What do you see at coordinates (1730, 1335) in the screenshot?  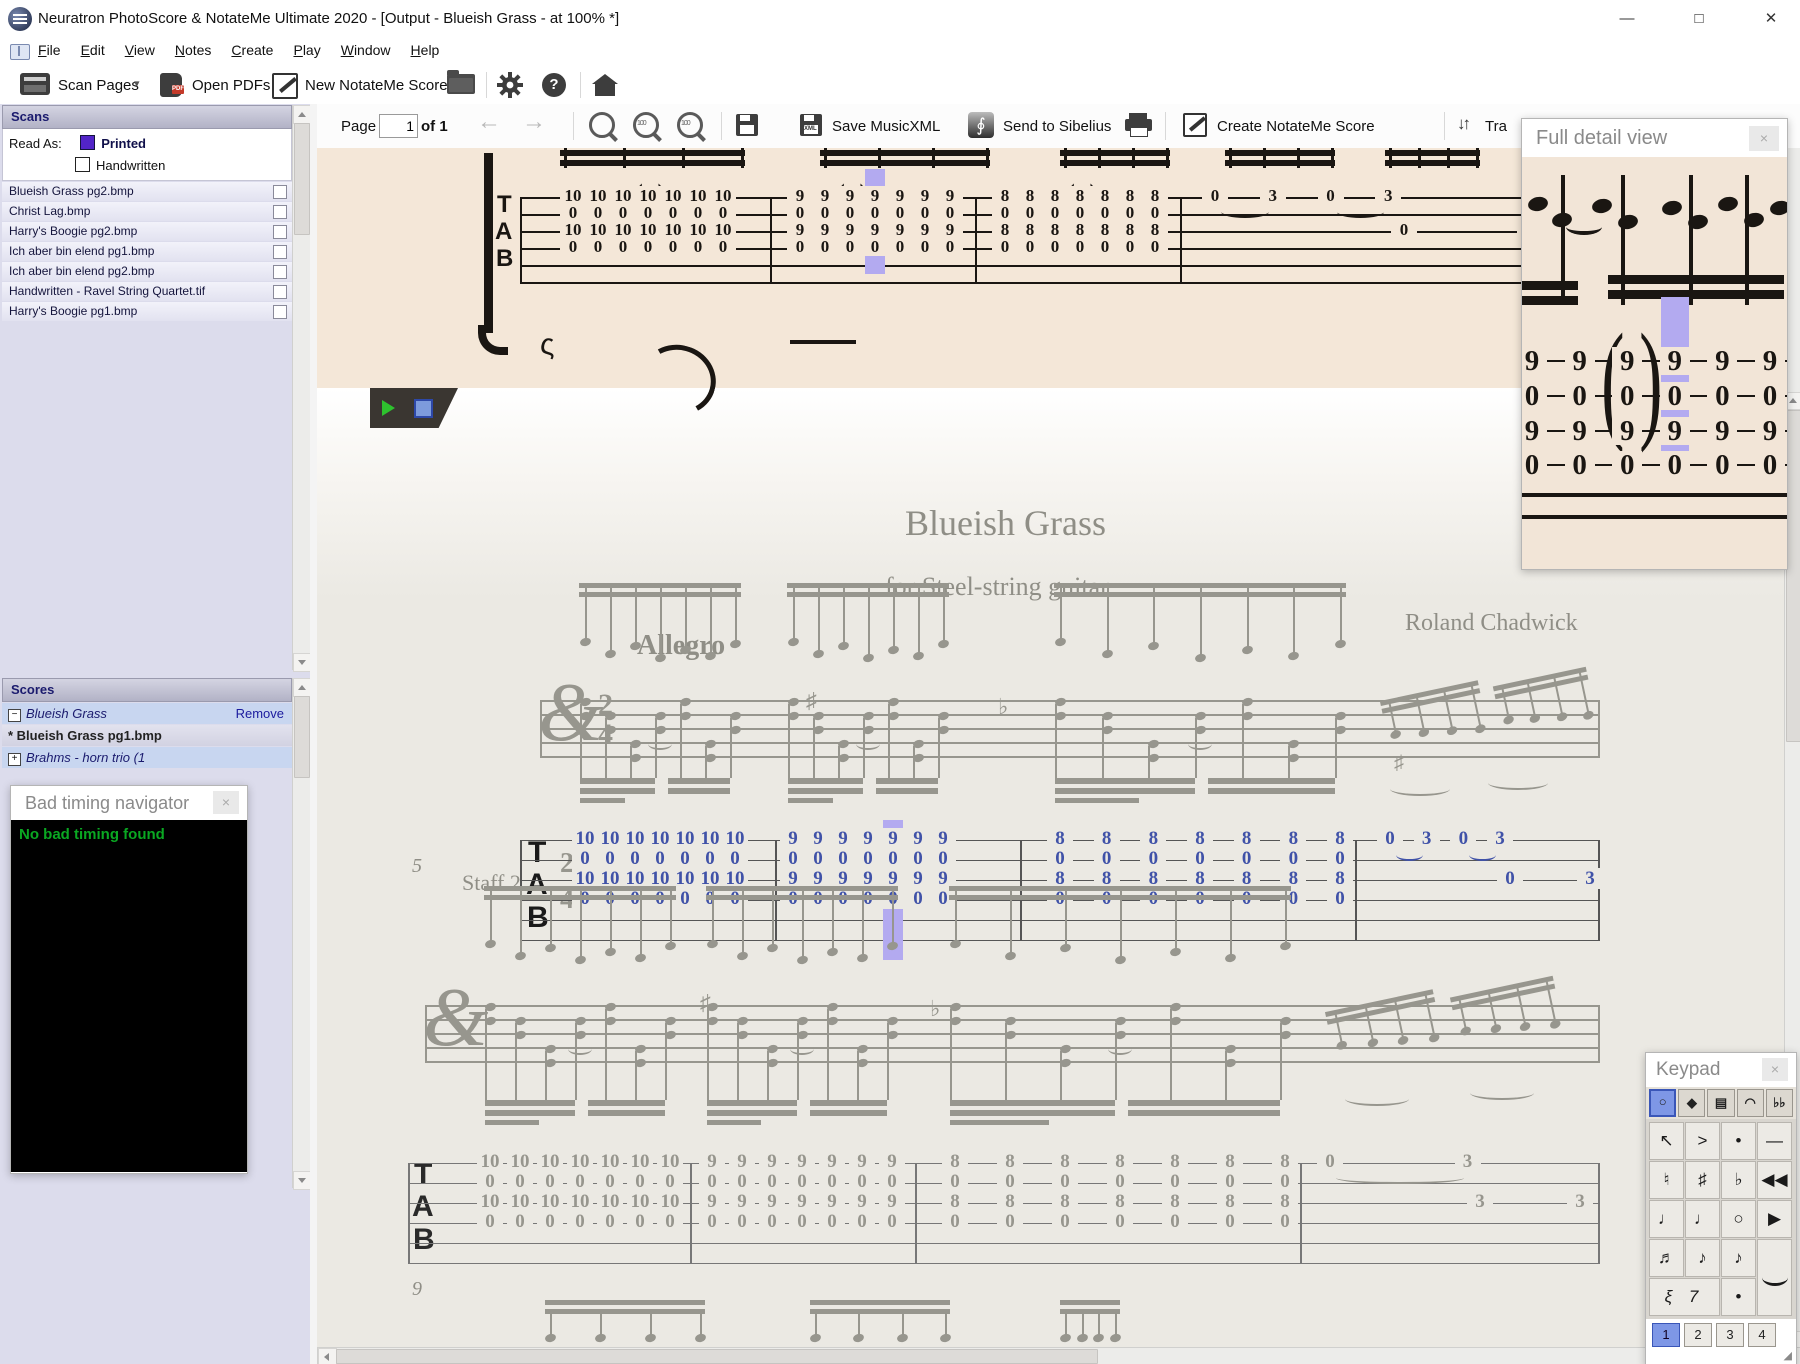 I see `keypad-page-3: 3` at bounding box center [1730, 1335].